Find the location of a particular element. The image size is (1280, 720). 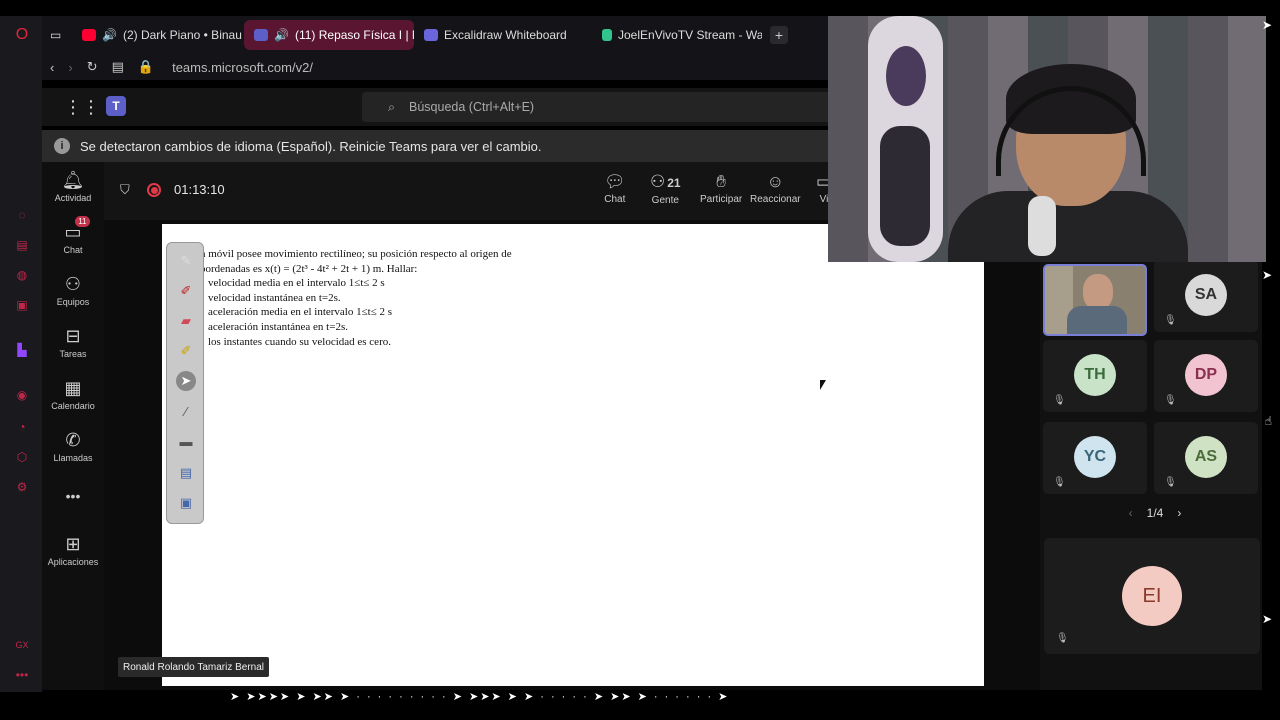

participant-video-tile is located at coordinates (1095, 300).